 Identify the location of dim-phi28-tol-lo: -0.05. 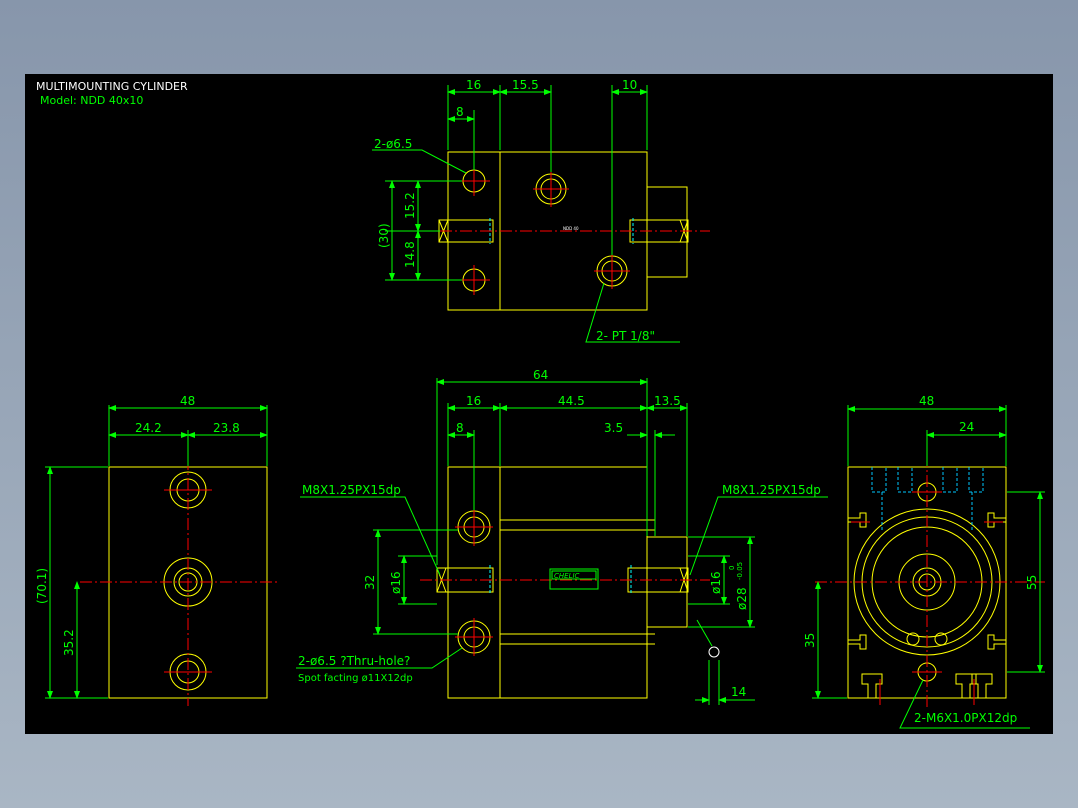
(740, 571).